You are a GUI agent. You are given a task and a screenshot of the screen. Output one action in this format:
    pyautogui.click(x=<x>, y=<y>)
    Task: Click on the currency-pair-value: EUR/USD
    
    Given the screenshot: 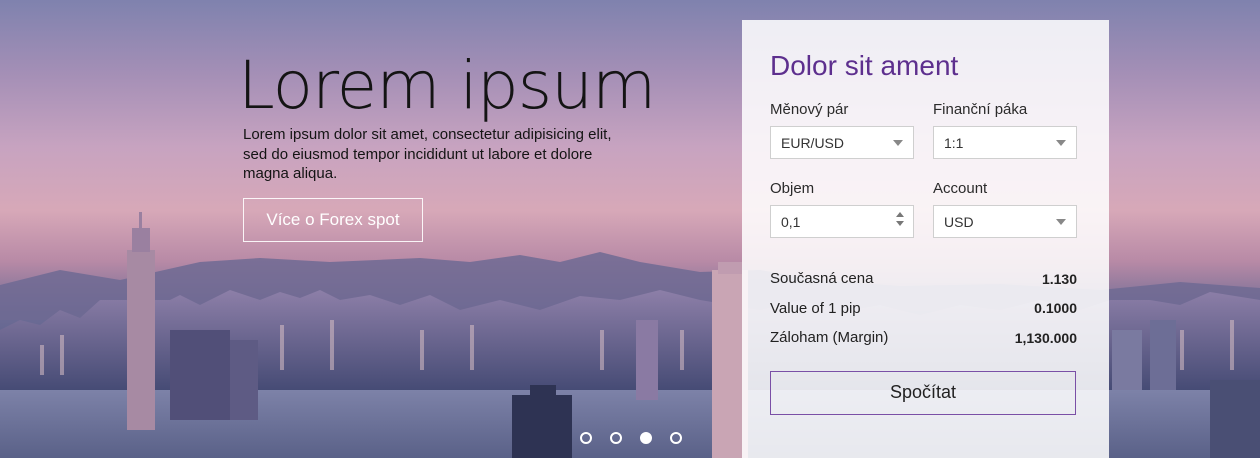 What is the action you would take?
    pyautogui.click(x=813, y=142)
    